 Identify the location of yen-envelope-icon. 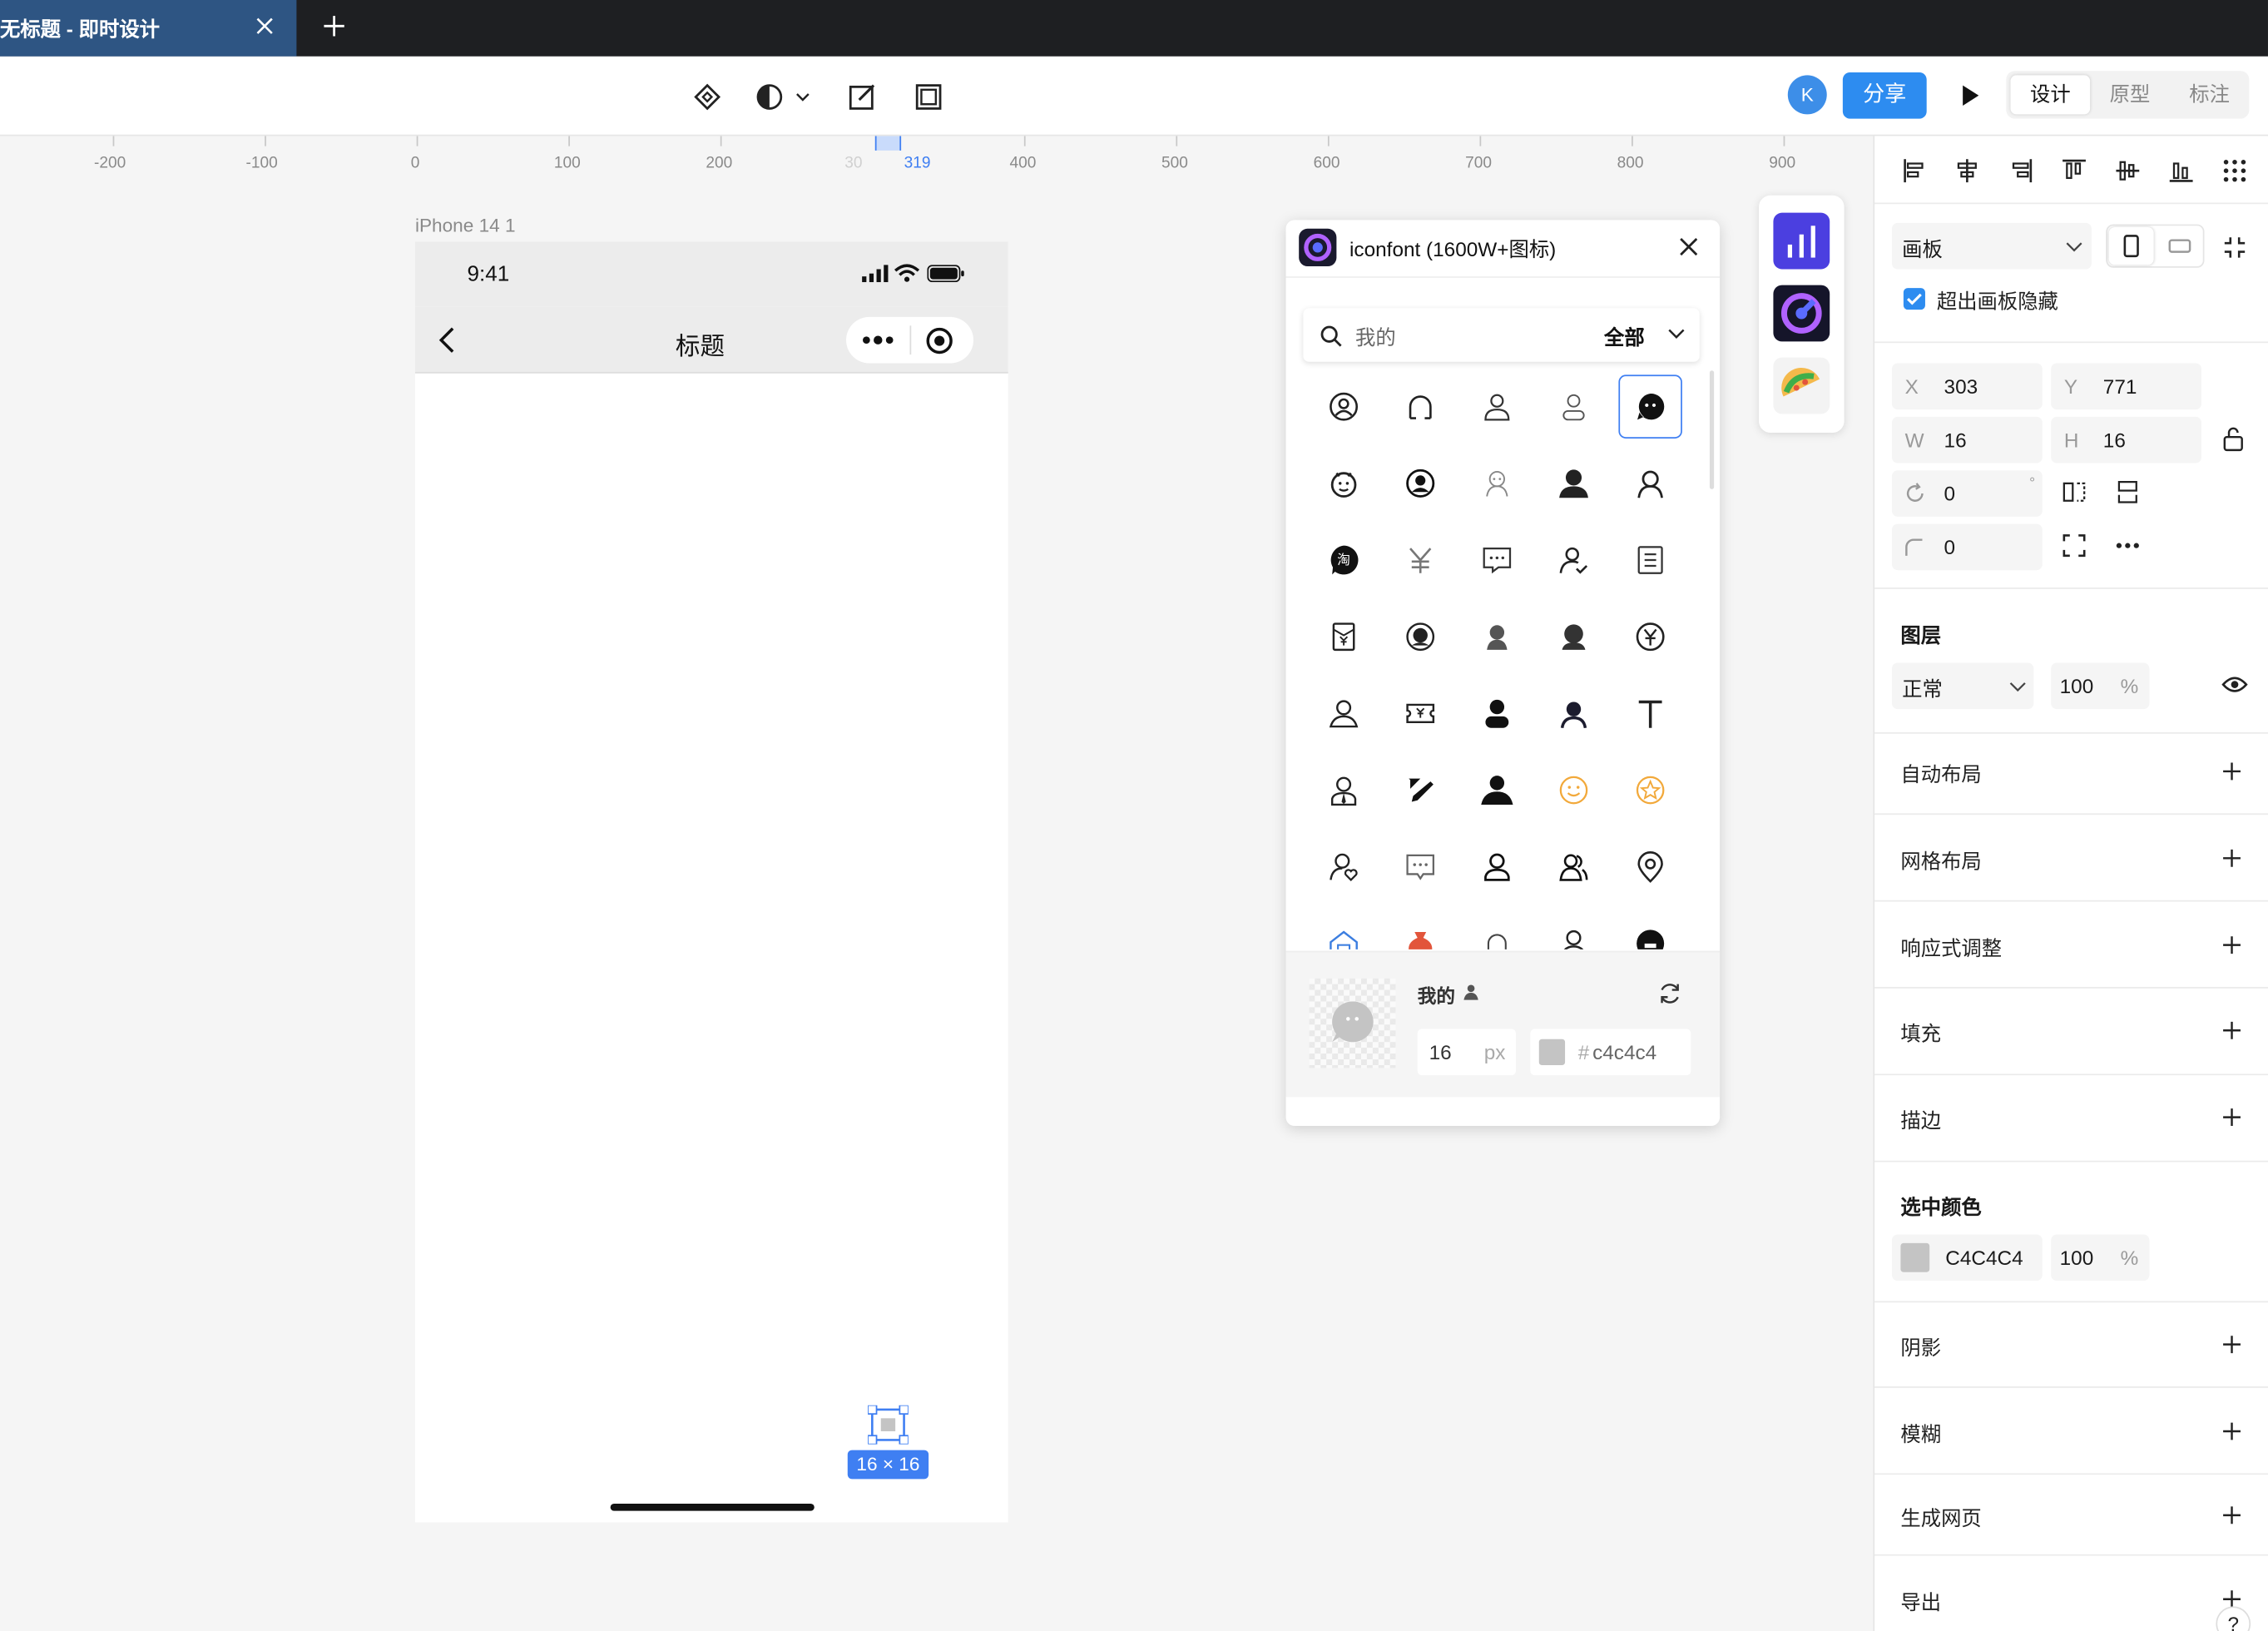
(1343, 637).